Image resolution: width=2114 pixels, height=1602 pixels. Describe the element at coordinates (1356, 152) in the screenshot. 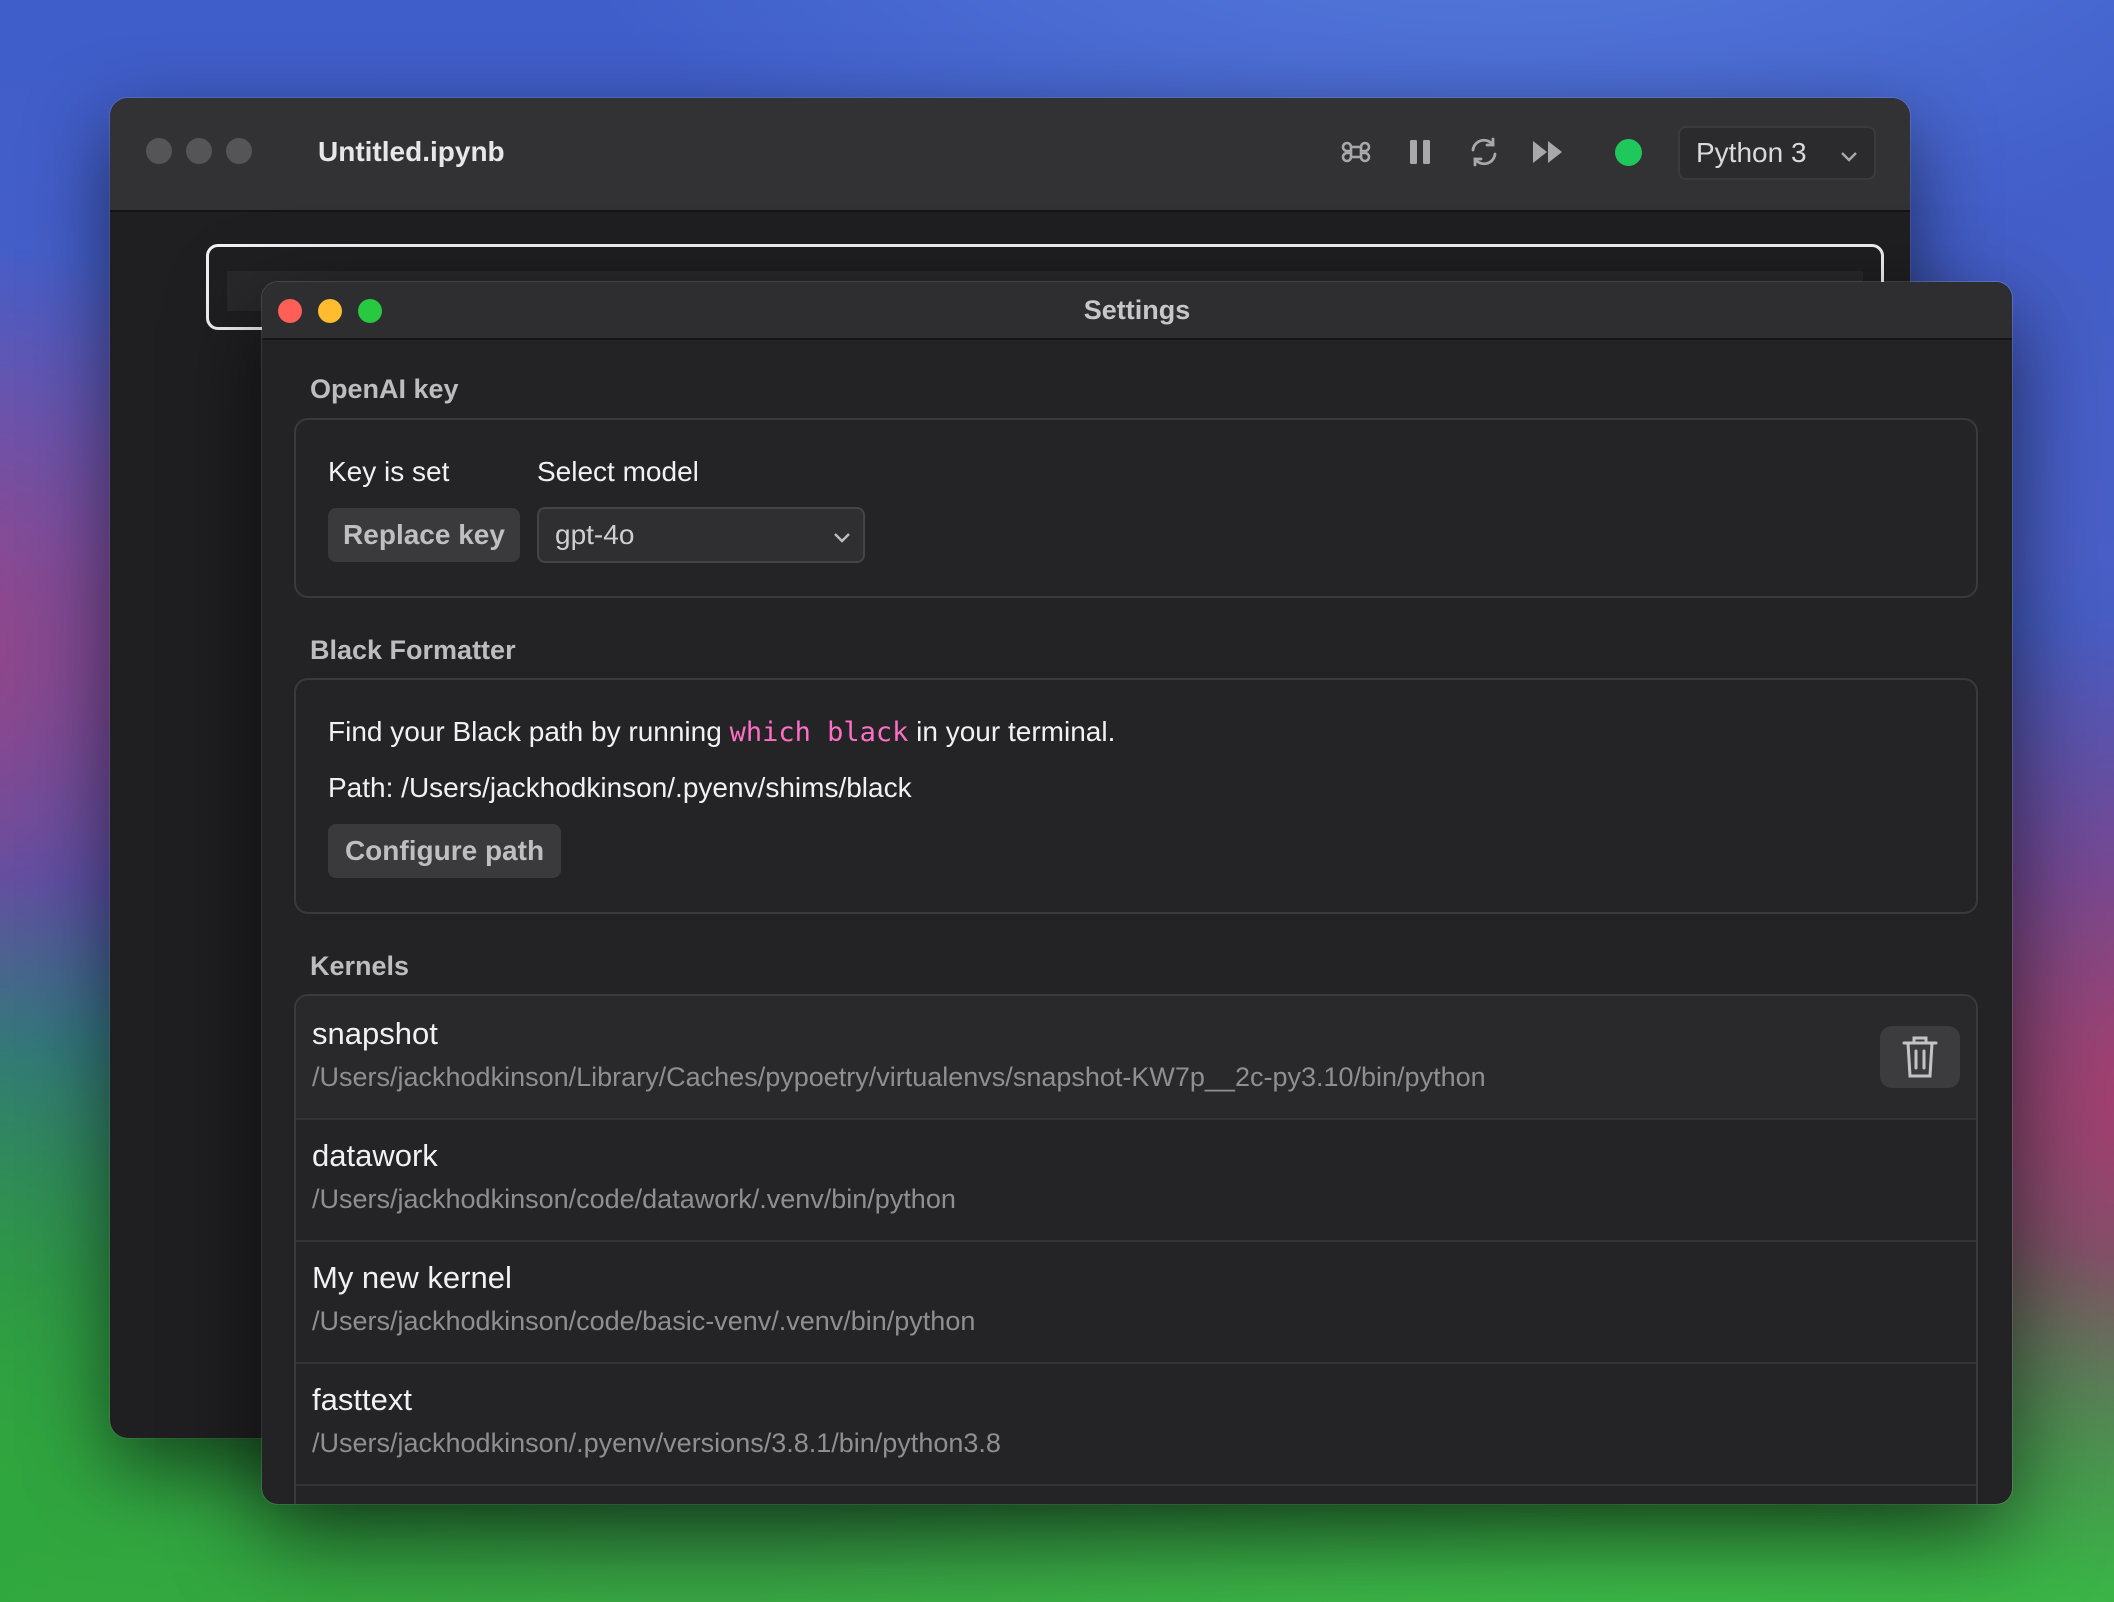

I see `command-icon` at that location.